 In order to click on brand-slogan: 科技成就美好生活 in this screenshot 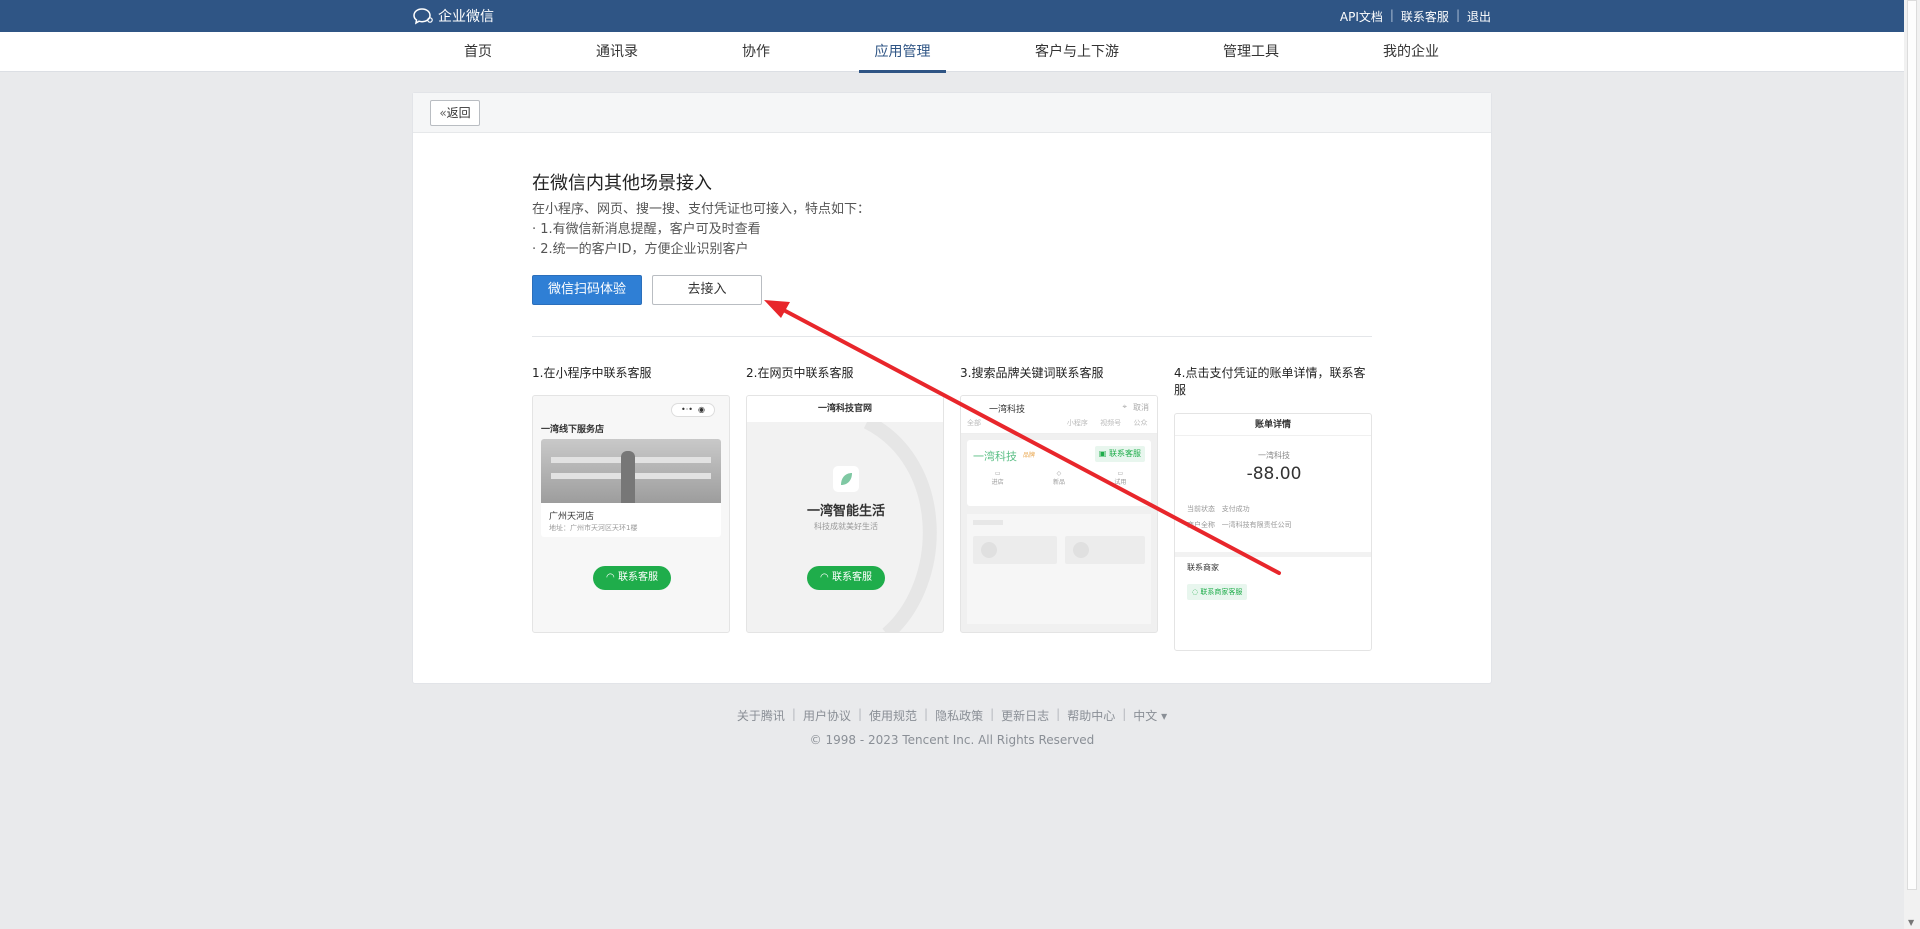, I will do `click(846, 526)`.